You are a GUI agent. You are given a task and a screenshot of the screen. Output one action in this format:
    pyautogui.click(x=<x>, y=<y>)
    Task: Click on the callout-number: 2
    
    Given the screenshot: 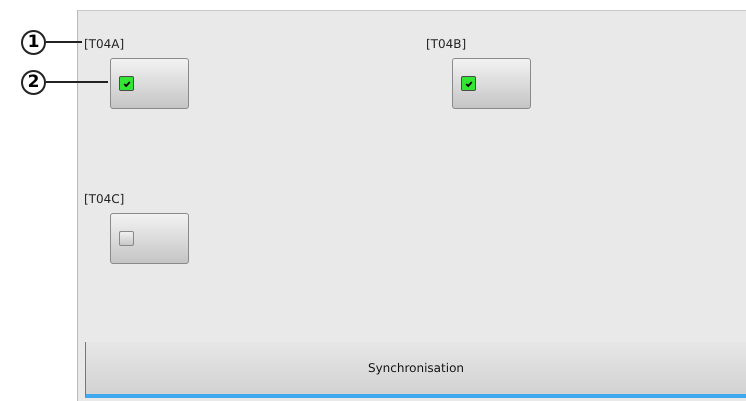 What is the action you would take?
    pyautogui.click(x=33, y=82)
    